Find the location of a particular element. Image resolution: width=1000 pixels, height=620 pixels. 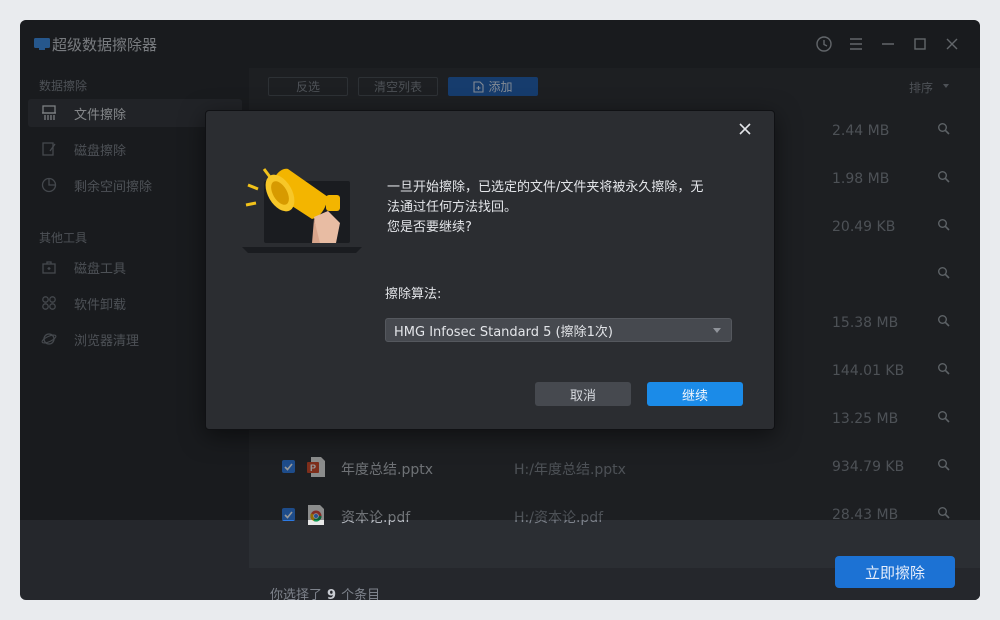

erase-now-button: 立即擦除 is located at coordinates (895, 572).